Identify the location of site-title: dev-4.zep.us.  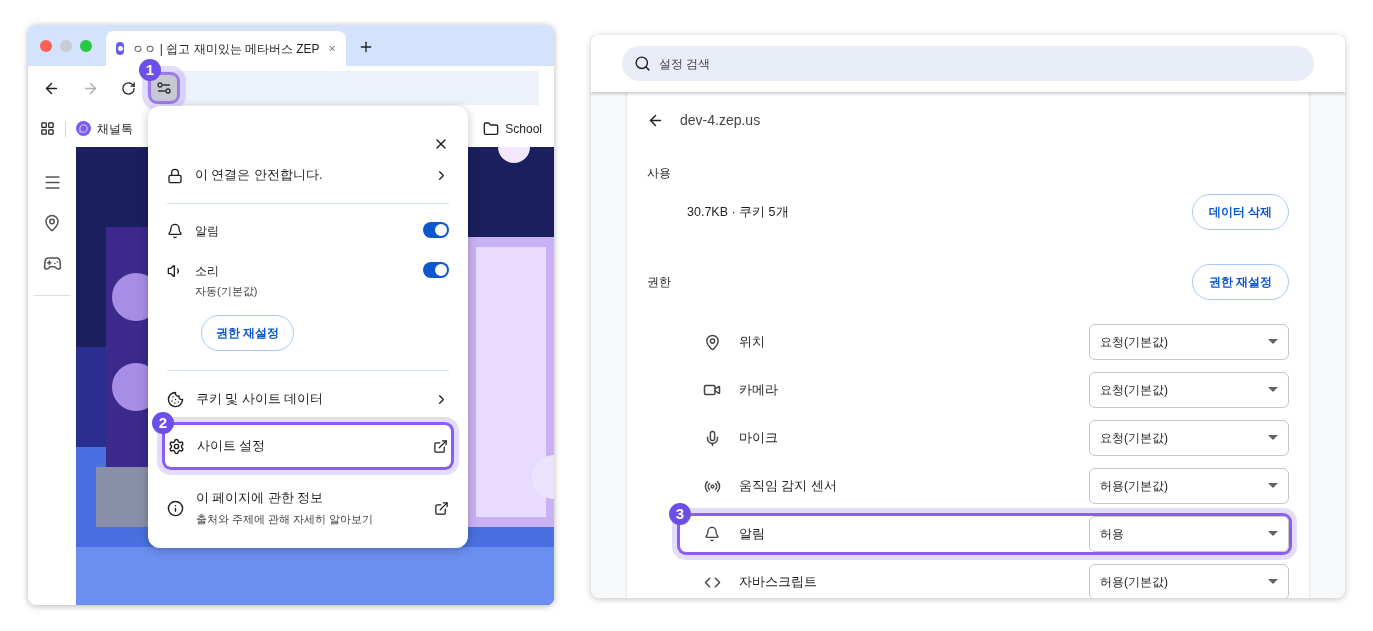
(720, 120).